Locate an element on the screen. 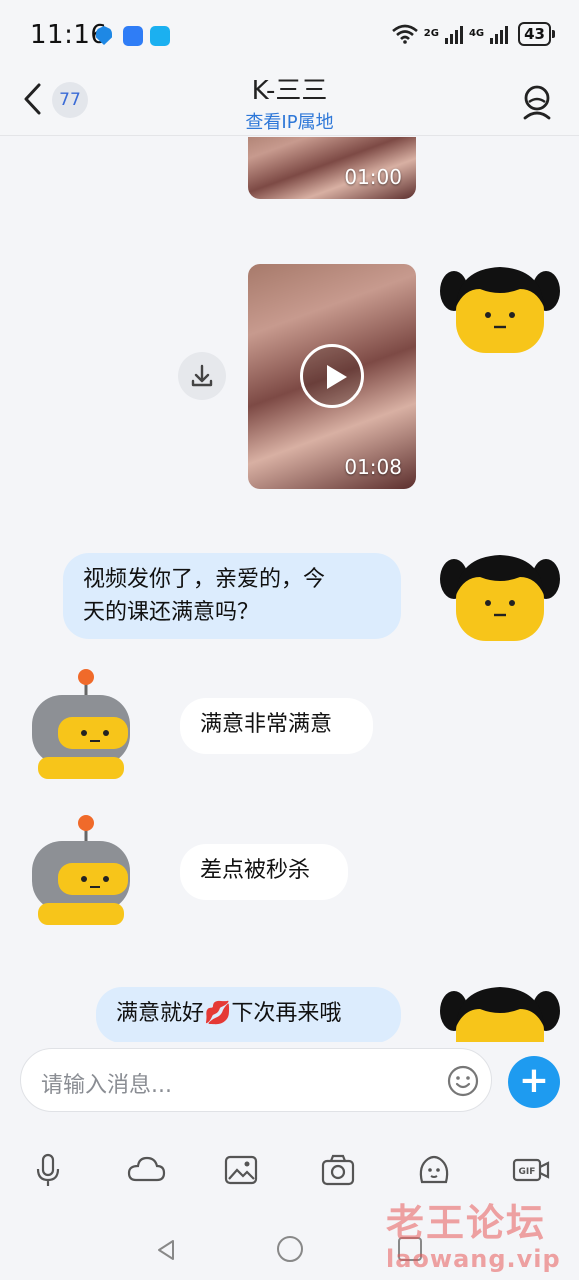 This screenshot has width=579, height=1280. nav-home-icon is located at coordinates (290, 1249).